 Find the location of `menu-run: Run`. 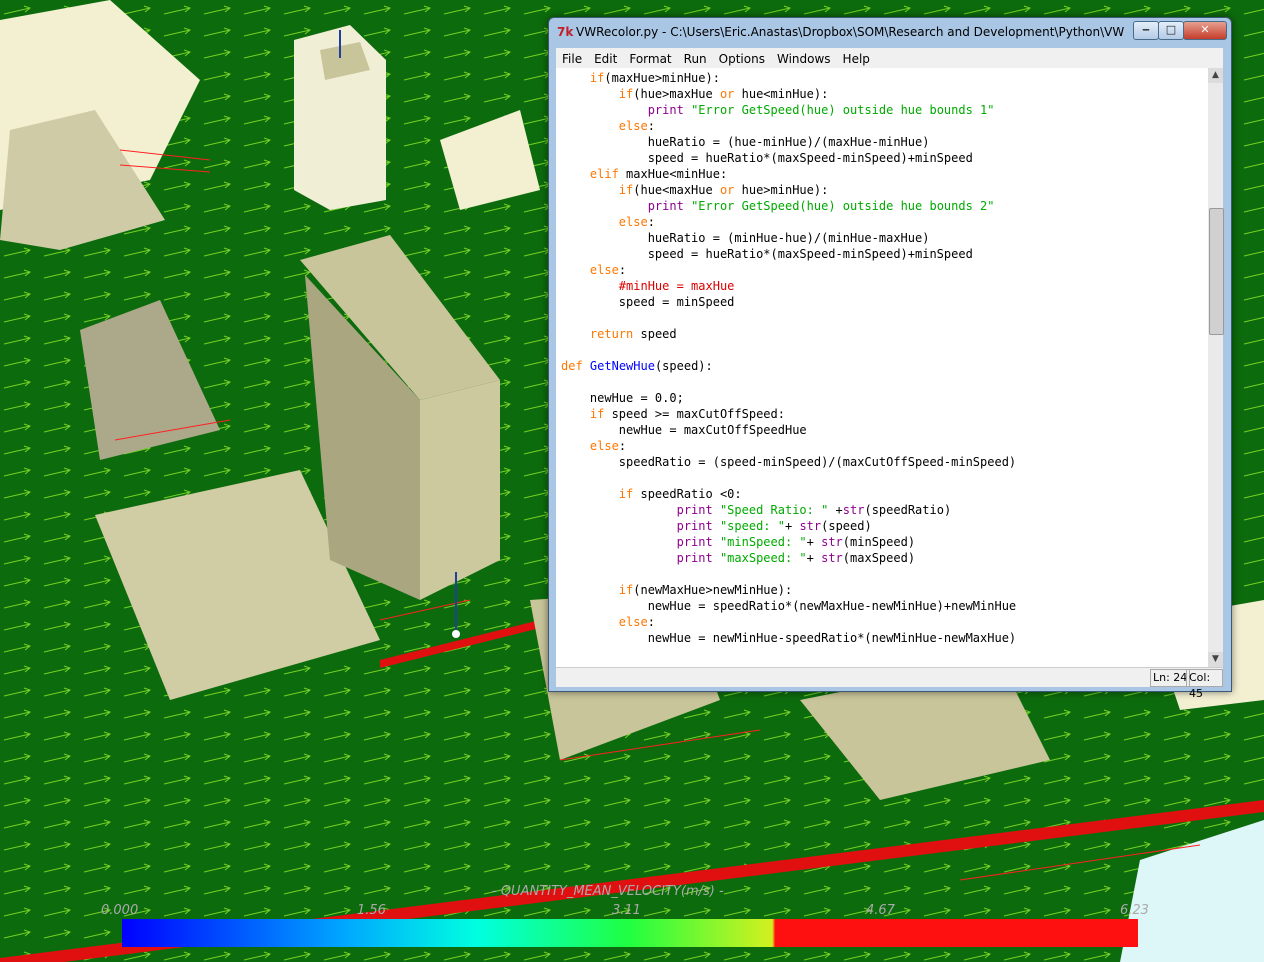

menu-run: Run is located at coordinates (695, 59).